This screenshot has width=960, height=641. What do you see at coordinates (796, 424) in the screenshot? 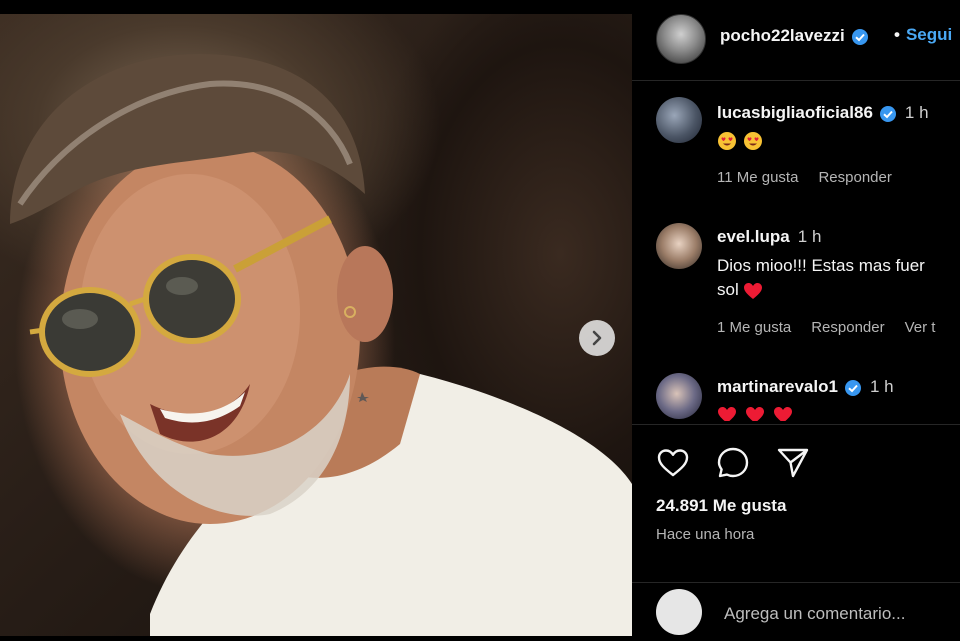
I see `actions-divider` at bounding box center [796, 424].